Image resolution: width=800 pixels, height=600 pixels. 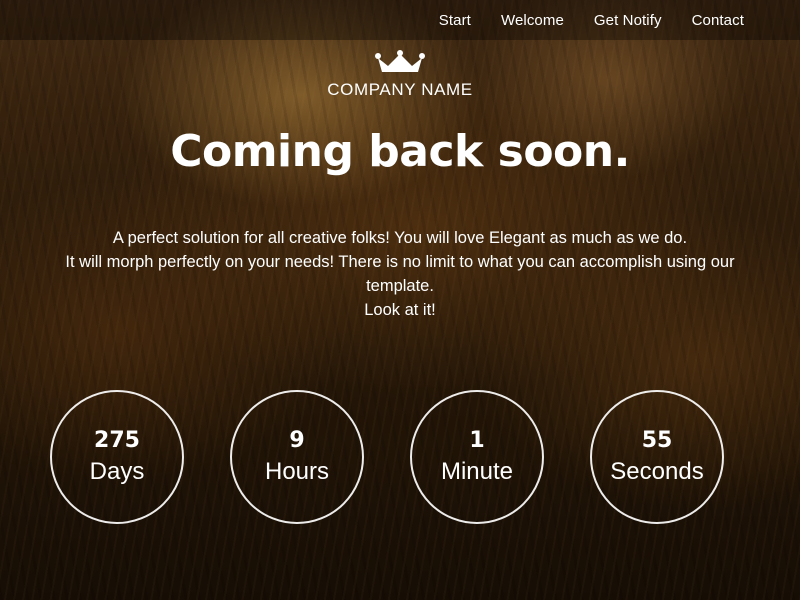 What do you see at coordinates (297, 471) in the screenshot?
I see `countdown-hours-label: Hours` at bounding box center [297, 471].